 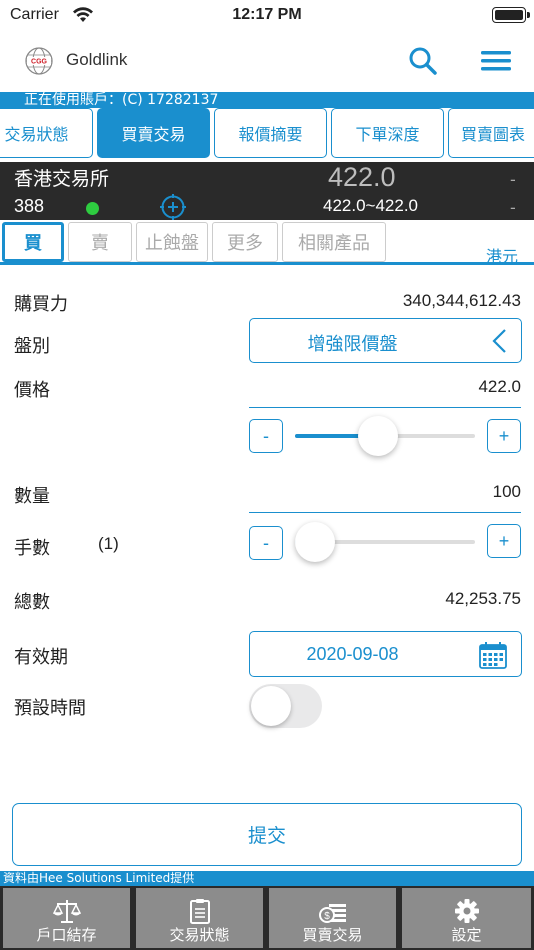 I want to click on exchange-name: 香港交易所, so click(x=62, y=179).